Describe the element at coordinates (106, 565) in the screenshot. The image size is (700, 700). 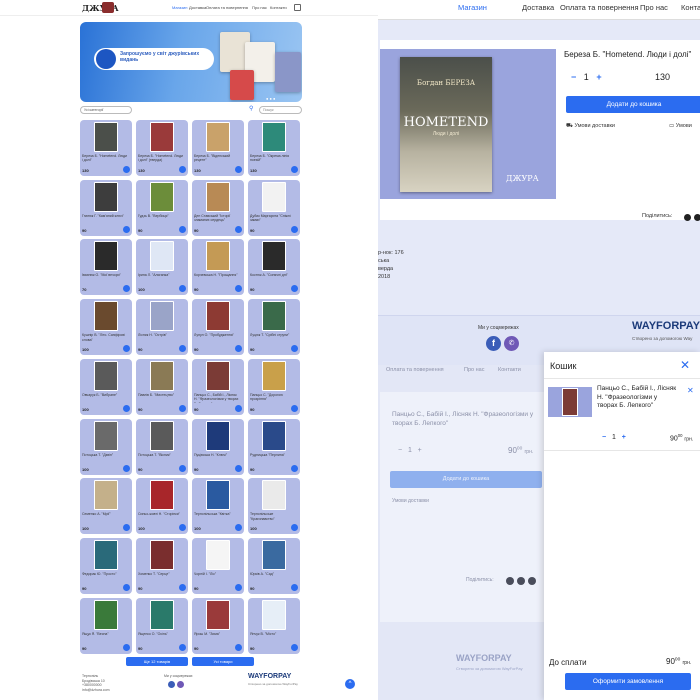
I see `product-card: Федорак Ю. "Просто" 90` at that location.